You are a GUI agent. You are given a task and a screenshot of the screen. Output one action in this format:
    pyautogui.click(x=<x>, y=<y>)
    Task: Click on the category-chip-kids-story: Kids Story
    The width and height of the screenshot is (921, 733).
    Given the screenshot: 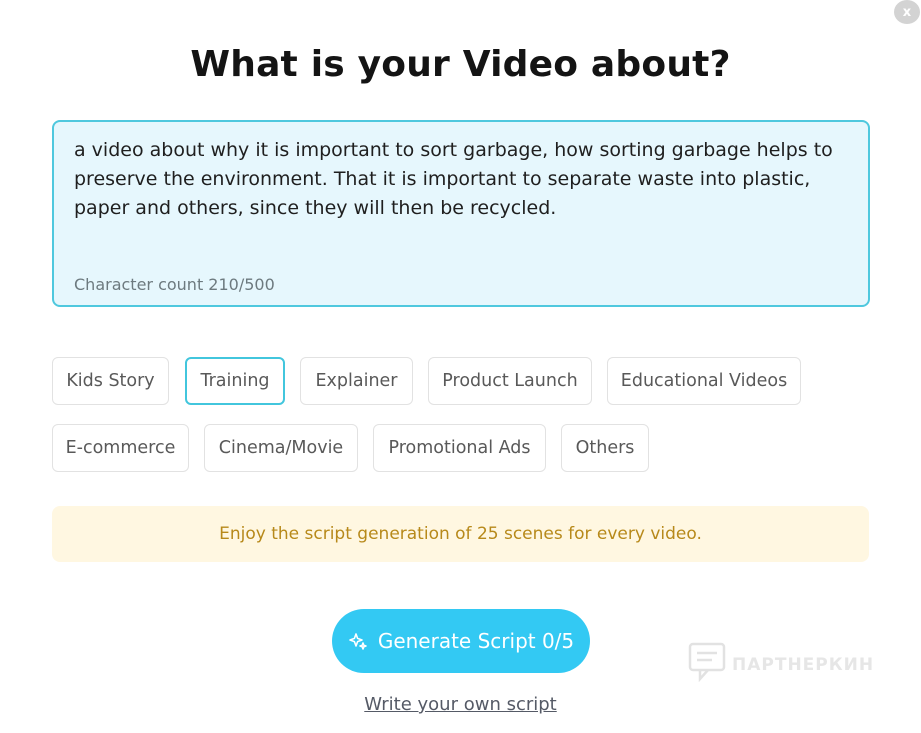 What is the action you would take?
    pyautogui.click(x=110, y=381)
    